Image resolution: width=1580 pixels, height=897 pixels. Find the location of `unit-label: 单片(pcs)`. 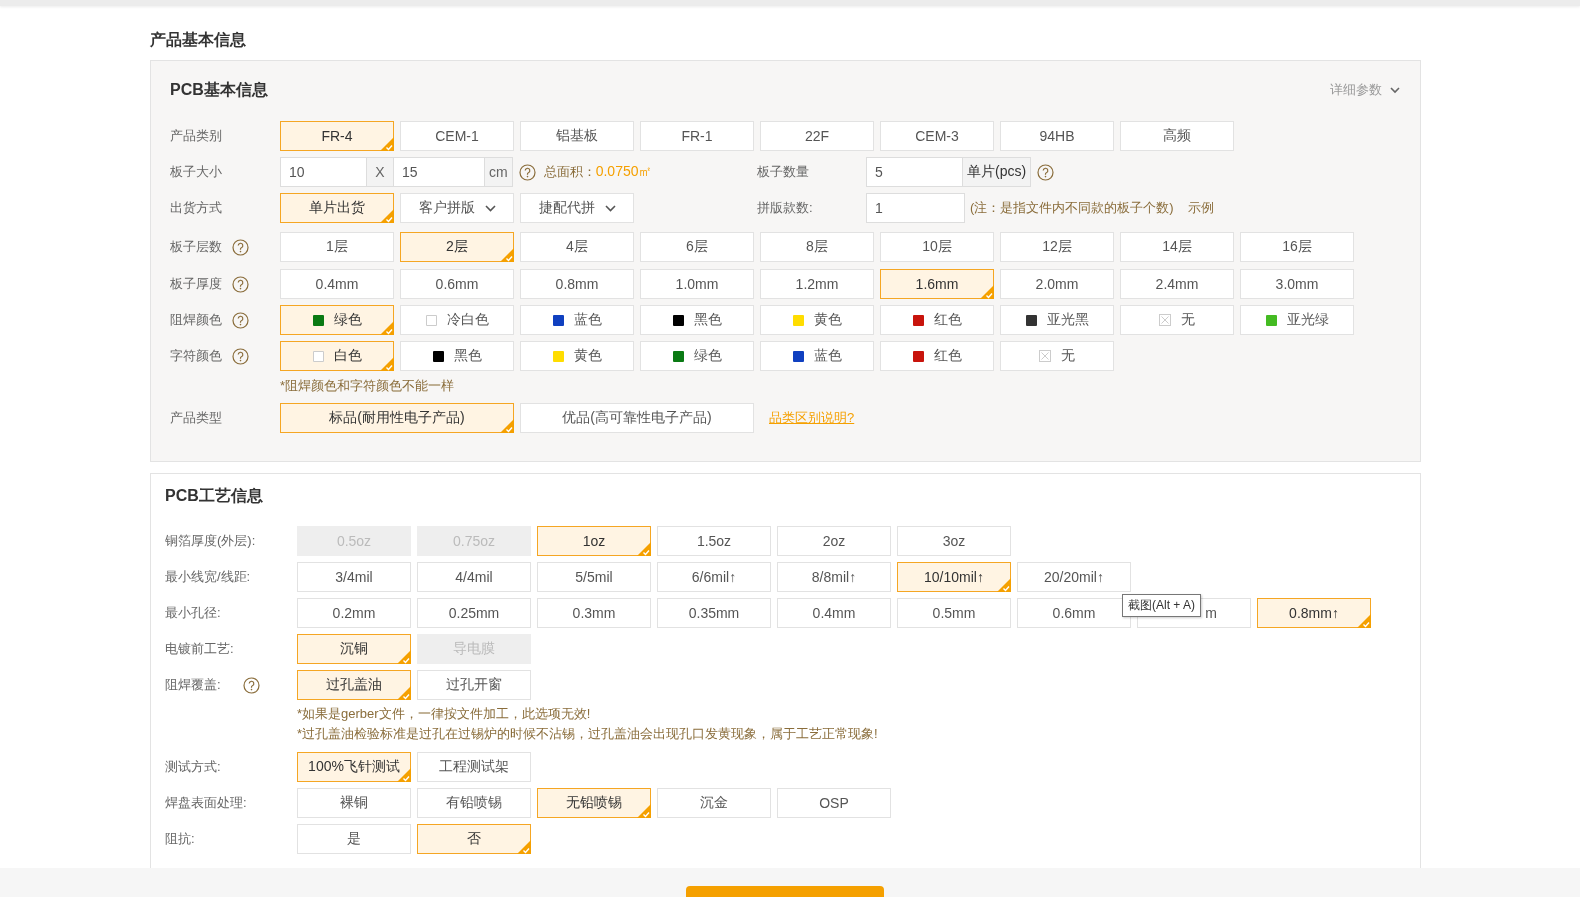

unit-label: 单片(pcs) is located at coordinates (997, 172).